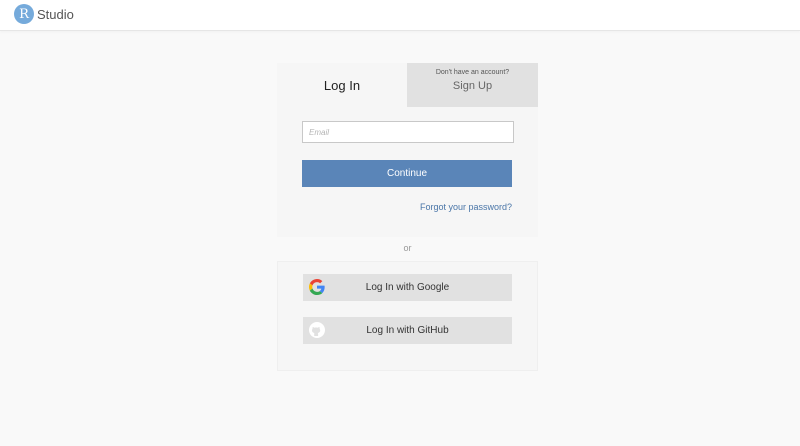 The image size is (800, 446). I want to click on tab-signup-label: Sign Up, so click(472, 86).